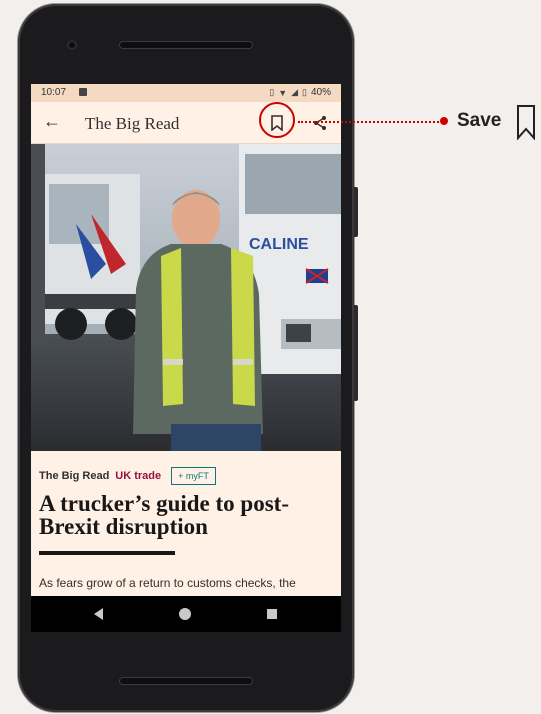  I want to click on power-button, so click(356, 212).